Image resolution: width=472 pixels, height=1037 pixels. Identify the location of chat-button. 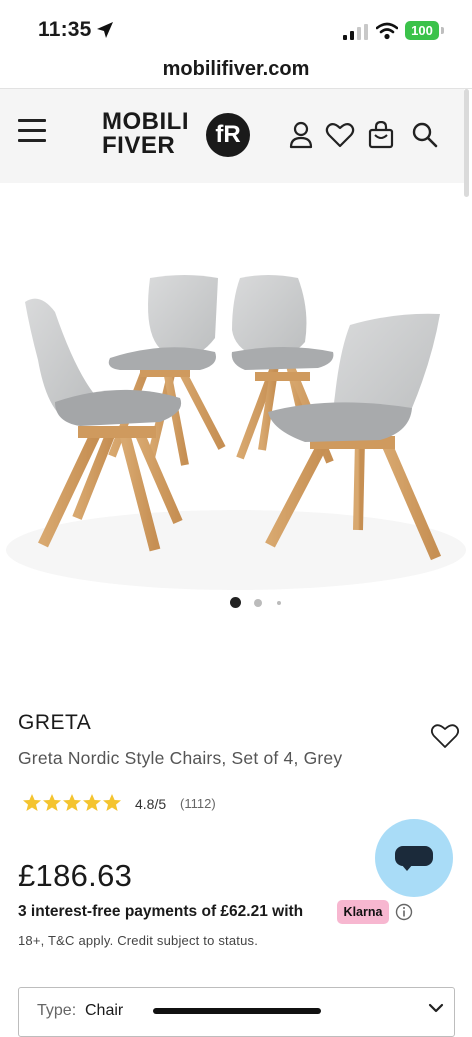
(414, 858).